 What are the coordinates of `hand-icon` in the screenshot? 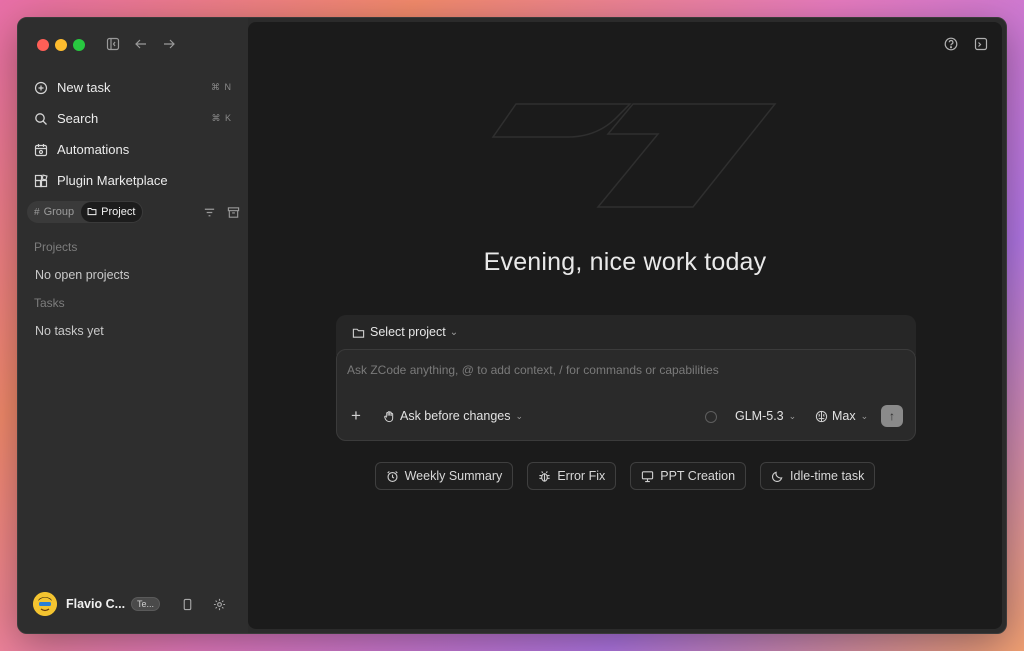 It's located at (389, 416).